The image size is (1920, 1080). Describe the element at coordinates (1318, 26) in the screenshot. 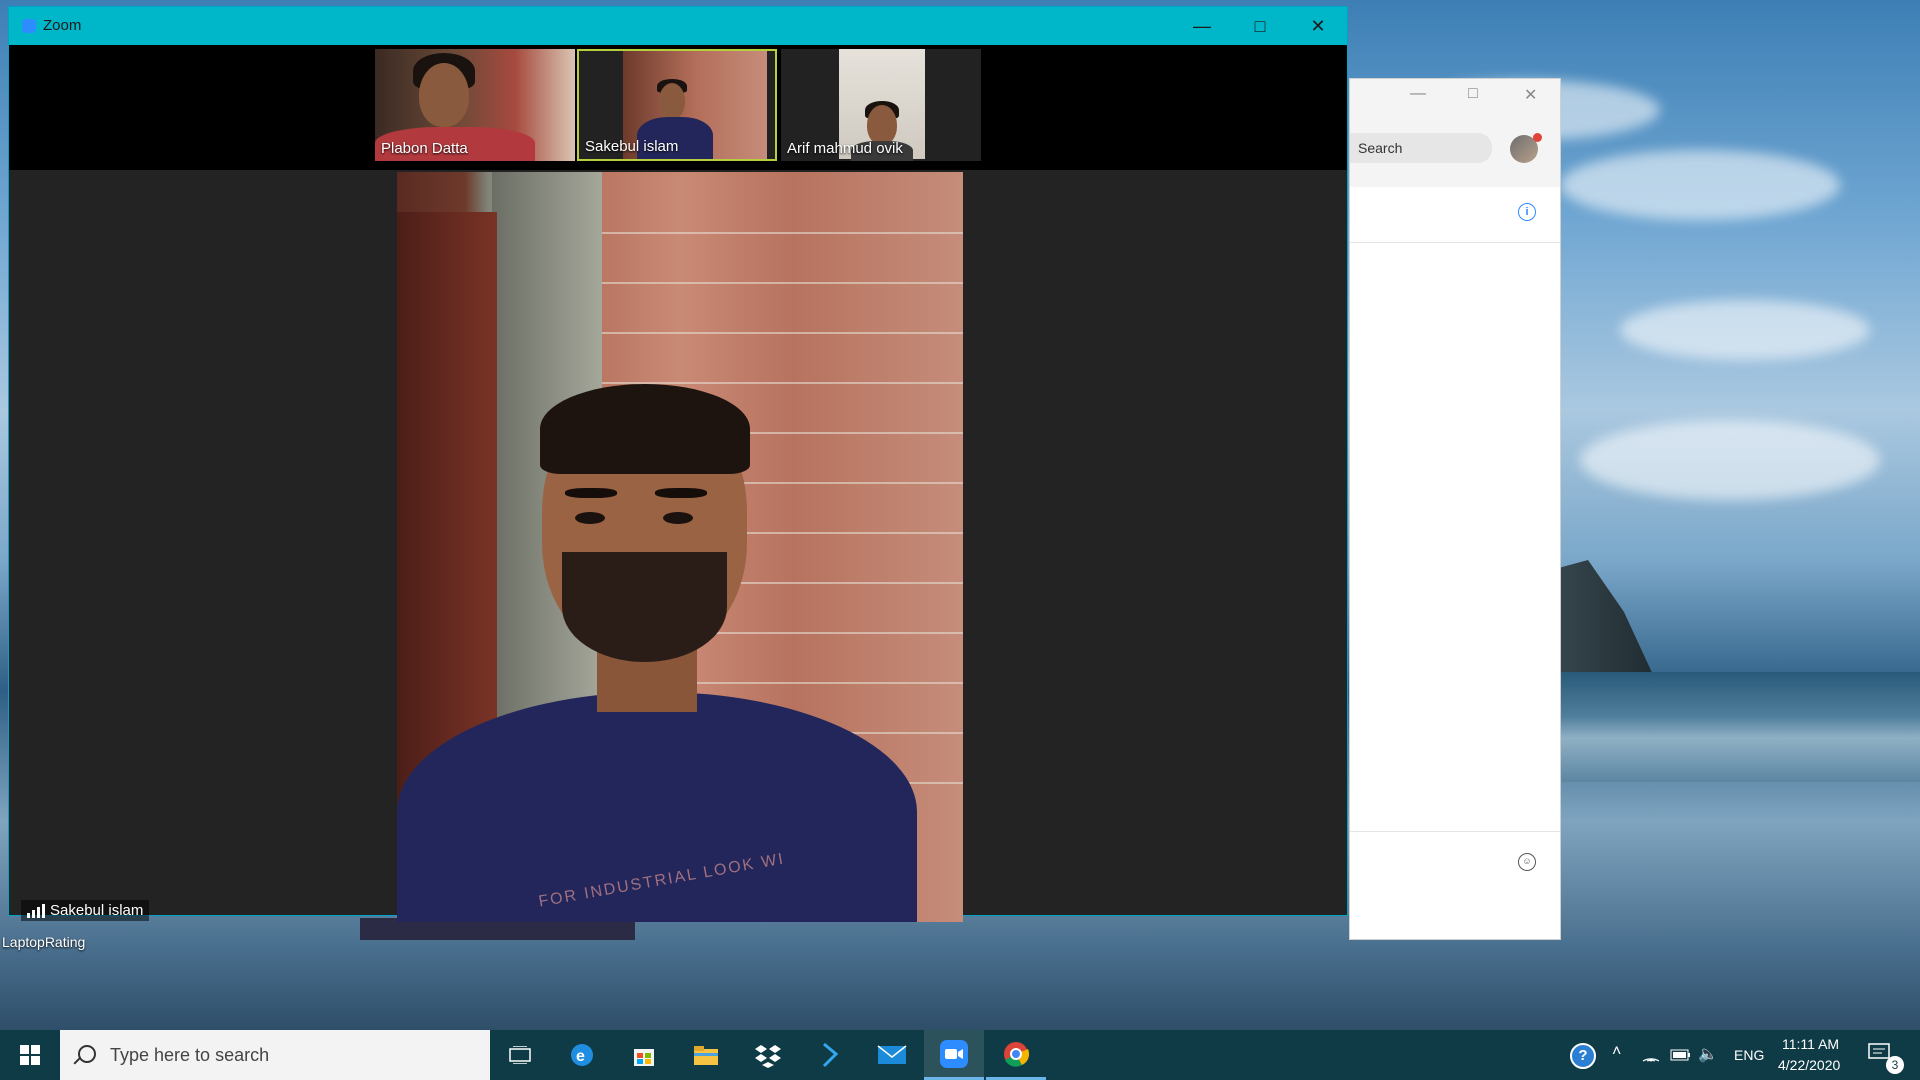

I see `close-button: ✕` at that location.